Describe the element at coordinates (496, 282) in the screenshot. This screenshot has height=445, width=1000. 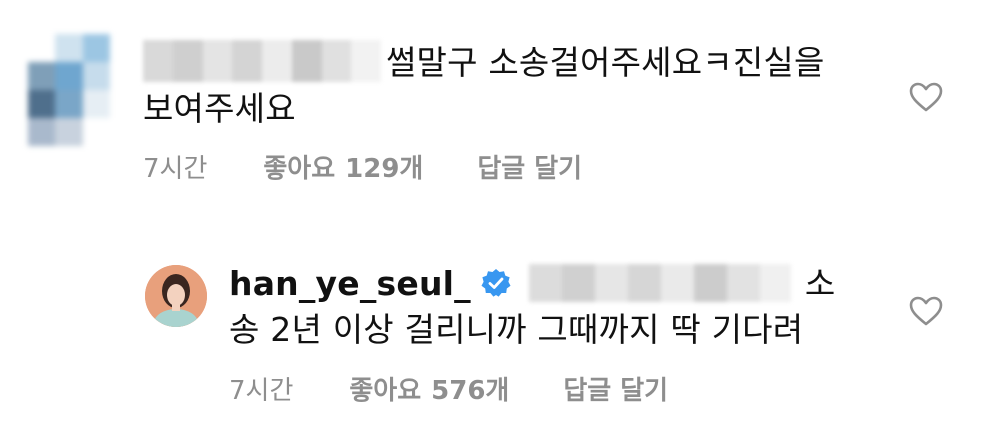
I see `verified-badge-icon` at that location.